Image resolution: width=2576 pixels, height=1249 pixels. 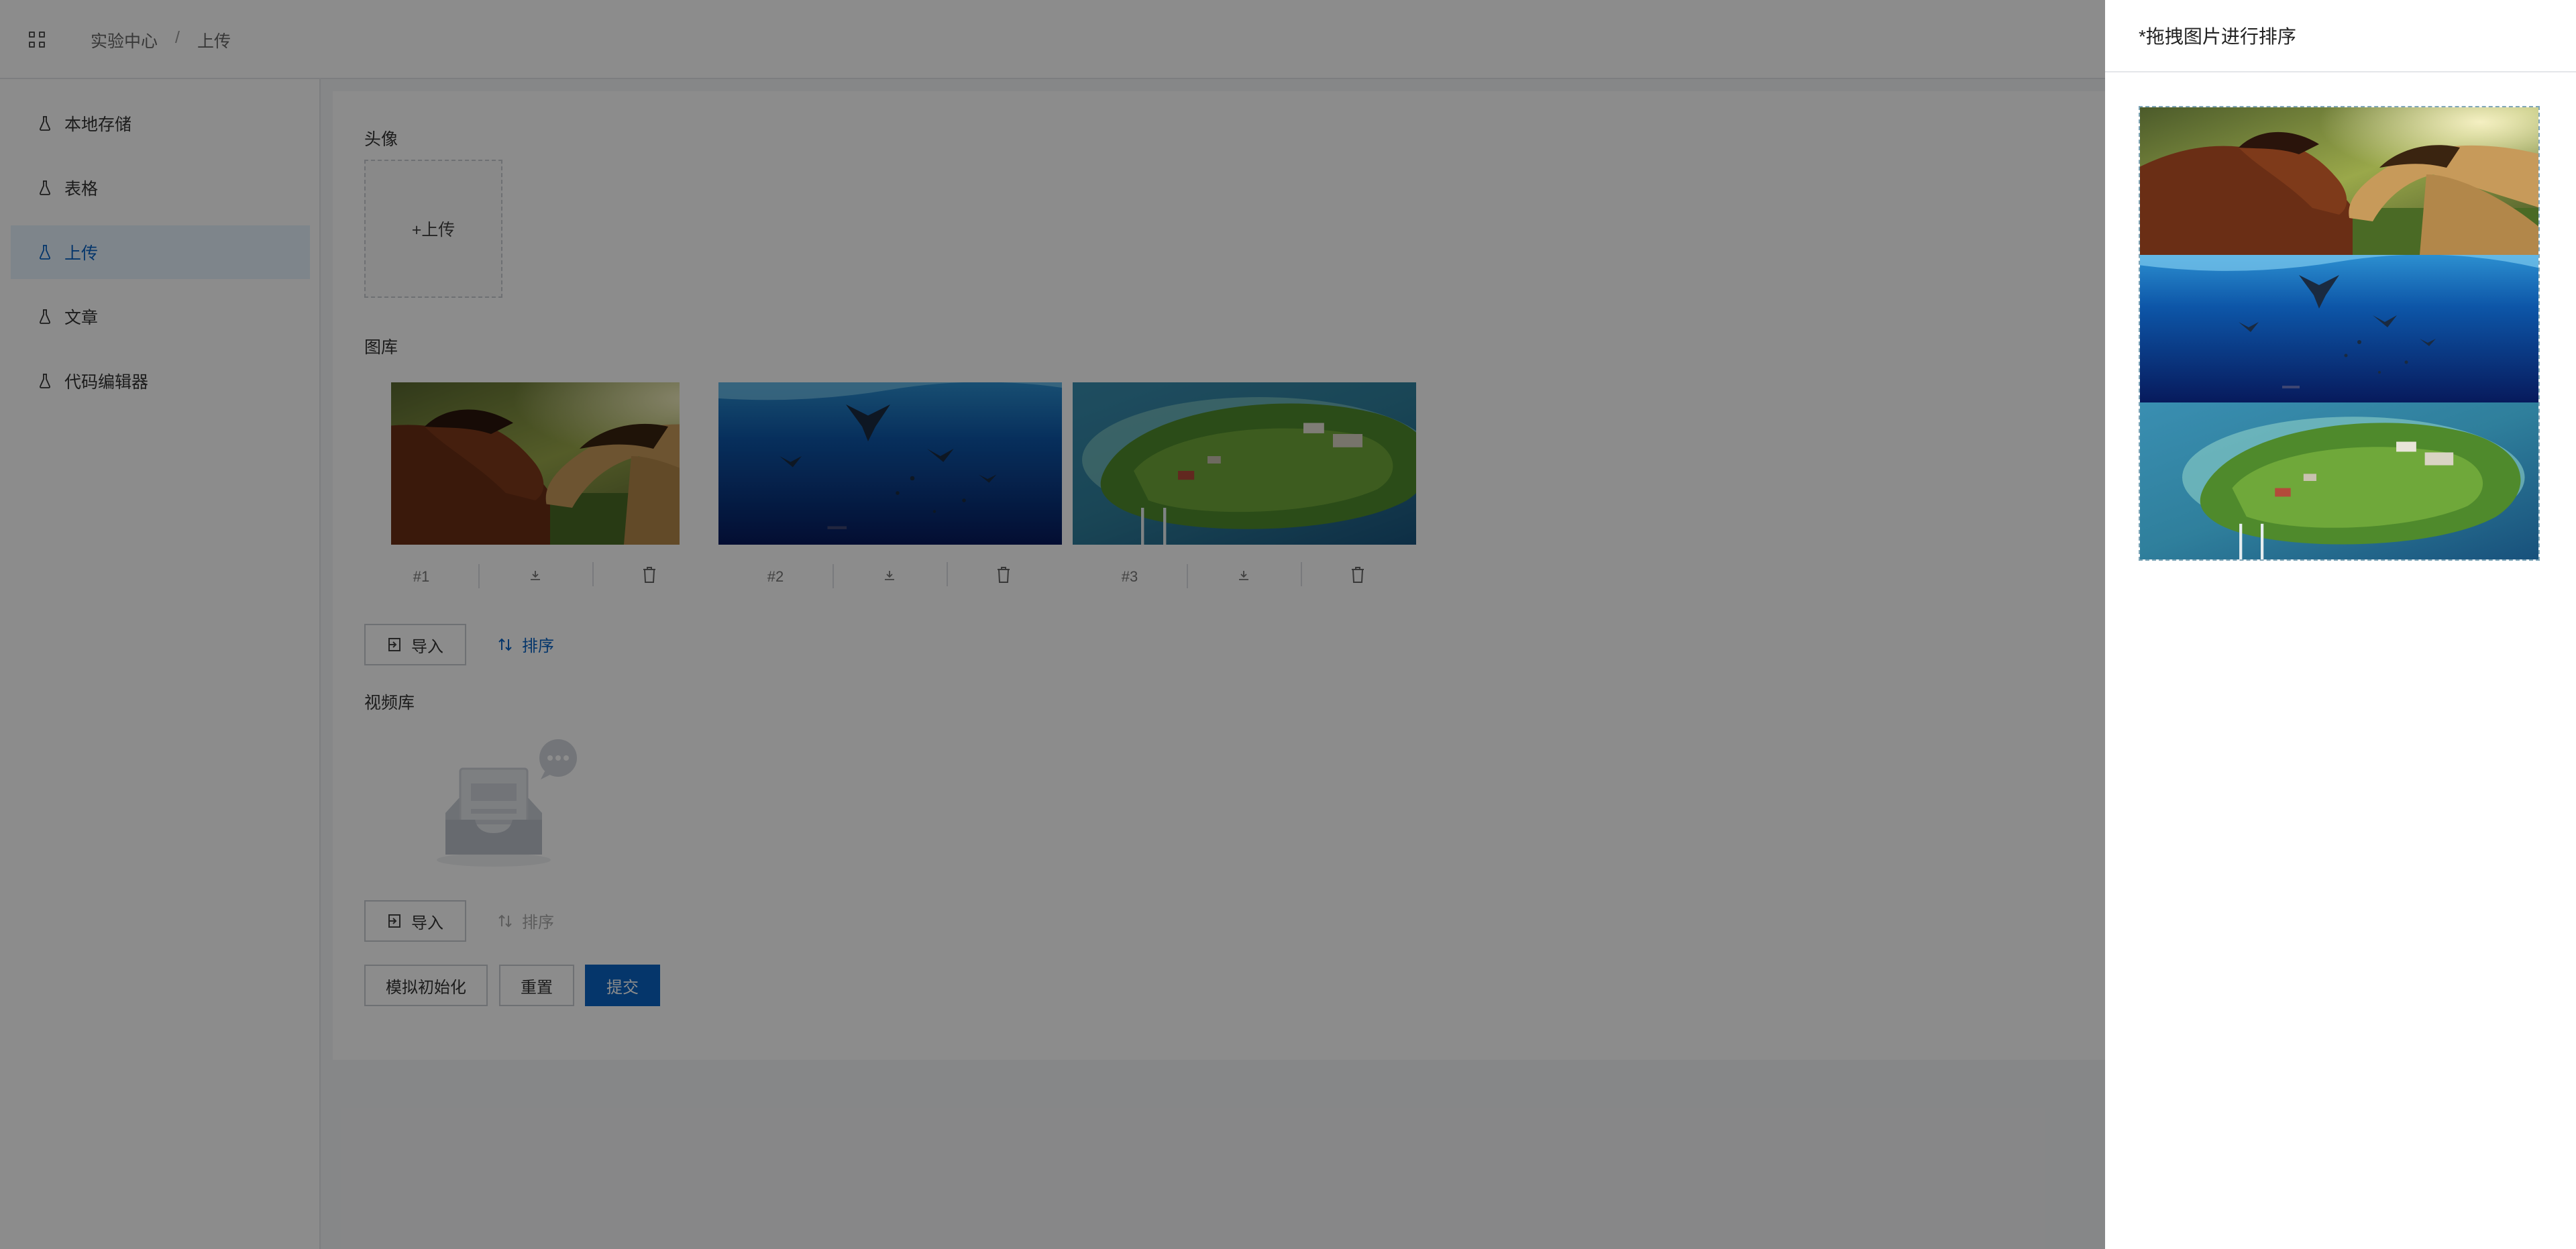 I want to click on sortable-image-list, so click(x=2339, y=333).